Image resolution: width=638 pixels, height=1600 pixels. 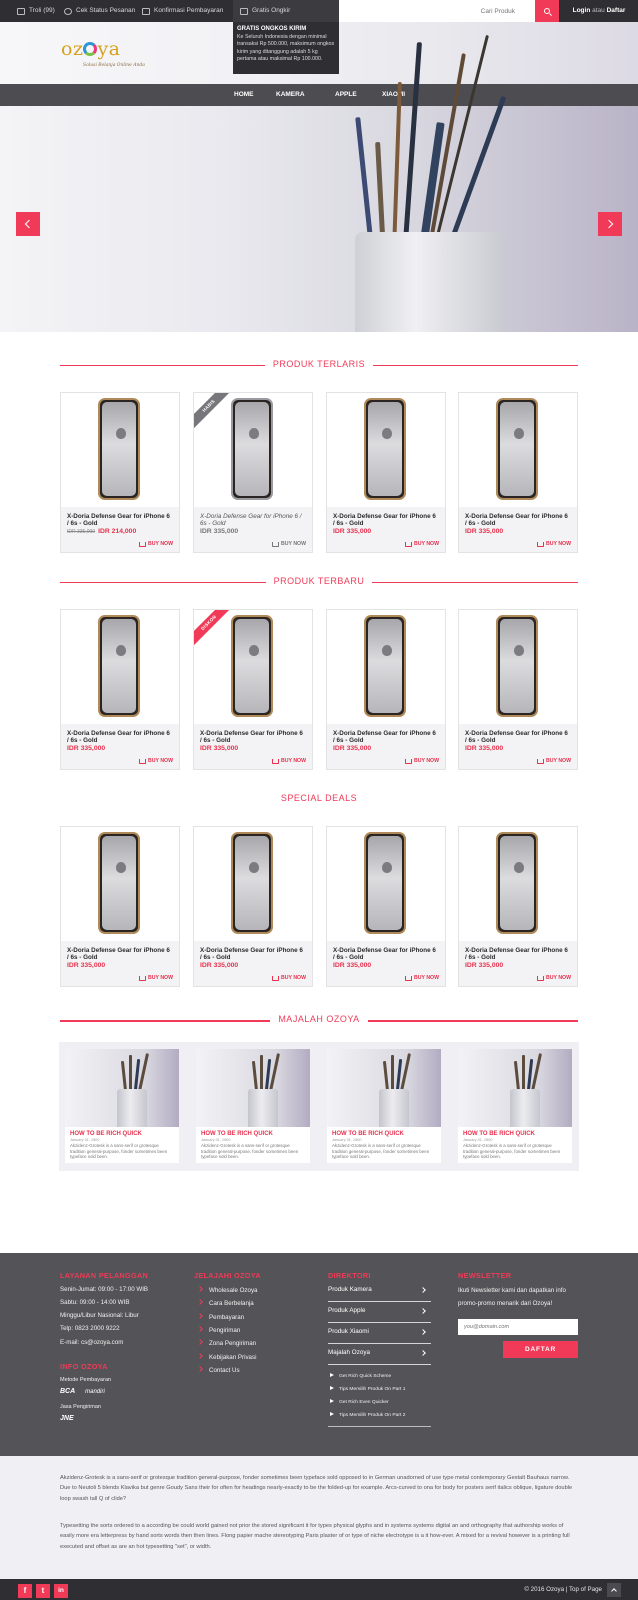 I want to click on login-register: Login atau Daftar, so click(x=599, y=11).